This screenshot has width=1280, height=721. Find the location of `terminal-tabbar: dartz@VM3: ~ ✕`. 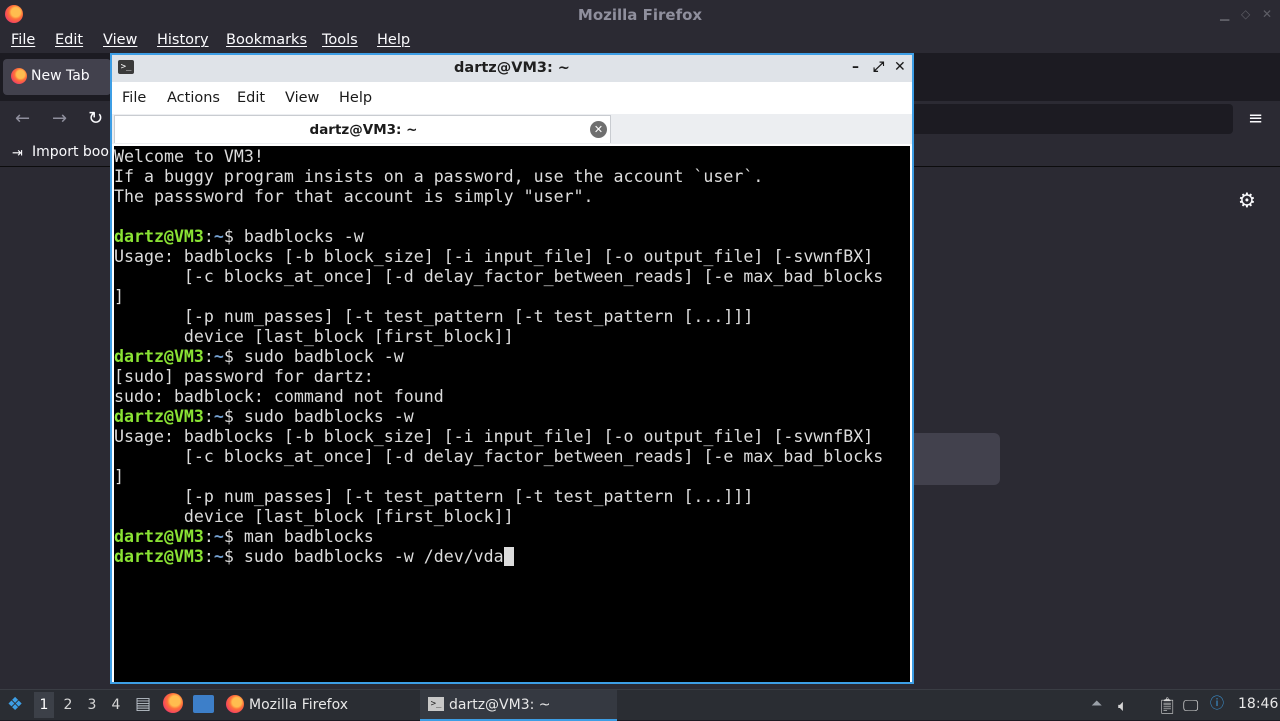

terminal-tabbar: dartz@VM3: ~ ✕ is located at coordinates (512, 129).